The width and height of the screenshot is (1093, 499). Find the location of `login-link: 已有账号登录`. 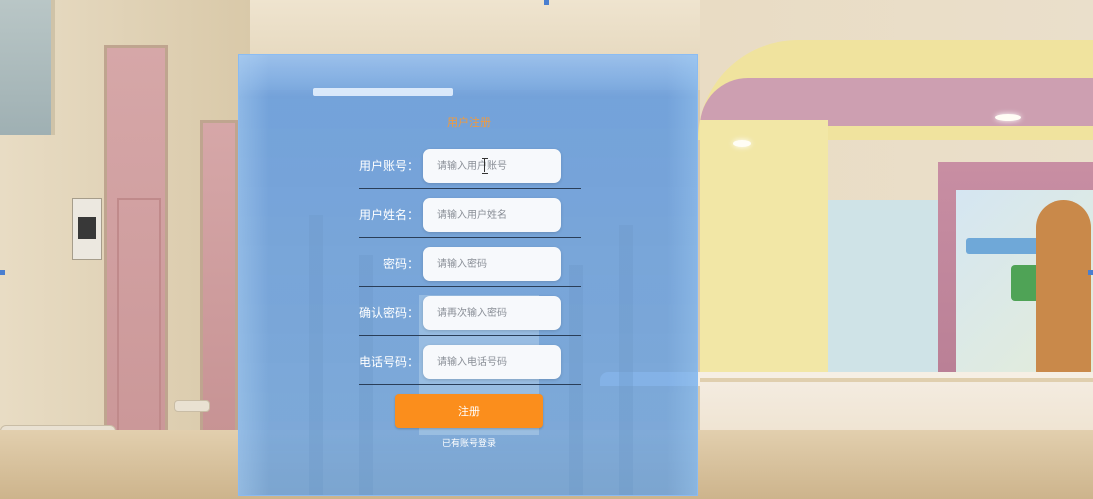

login-link: 已有账号登录 is located at coordinates (468, 442).